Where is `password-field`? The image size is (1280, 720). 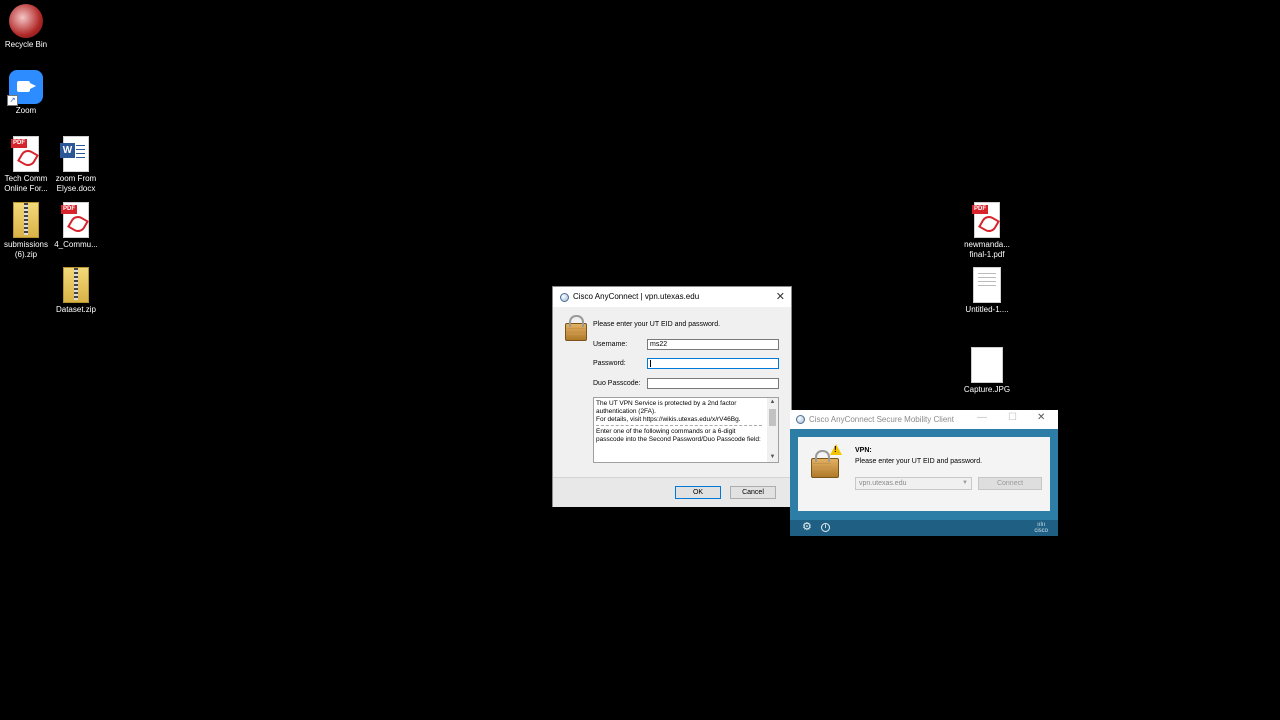 password-field is located at coordinates (713, 363).